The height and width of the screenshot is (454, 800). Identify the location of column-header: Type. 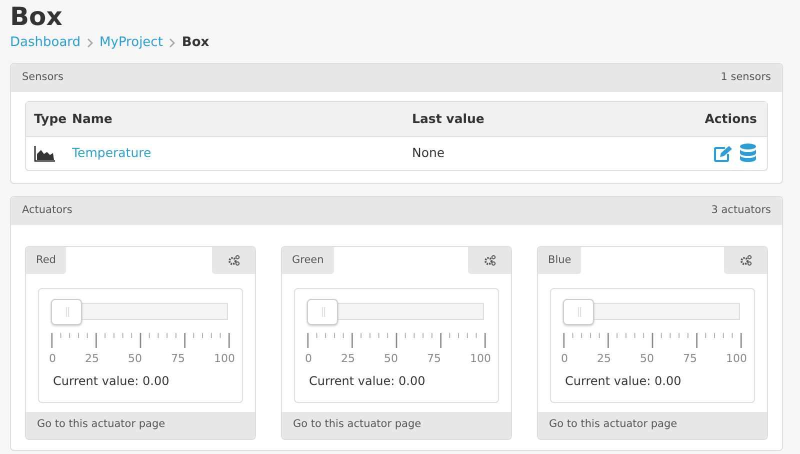
(50, 118).